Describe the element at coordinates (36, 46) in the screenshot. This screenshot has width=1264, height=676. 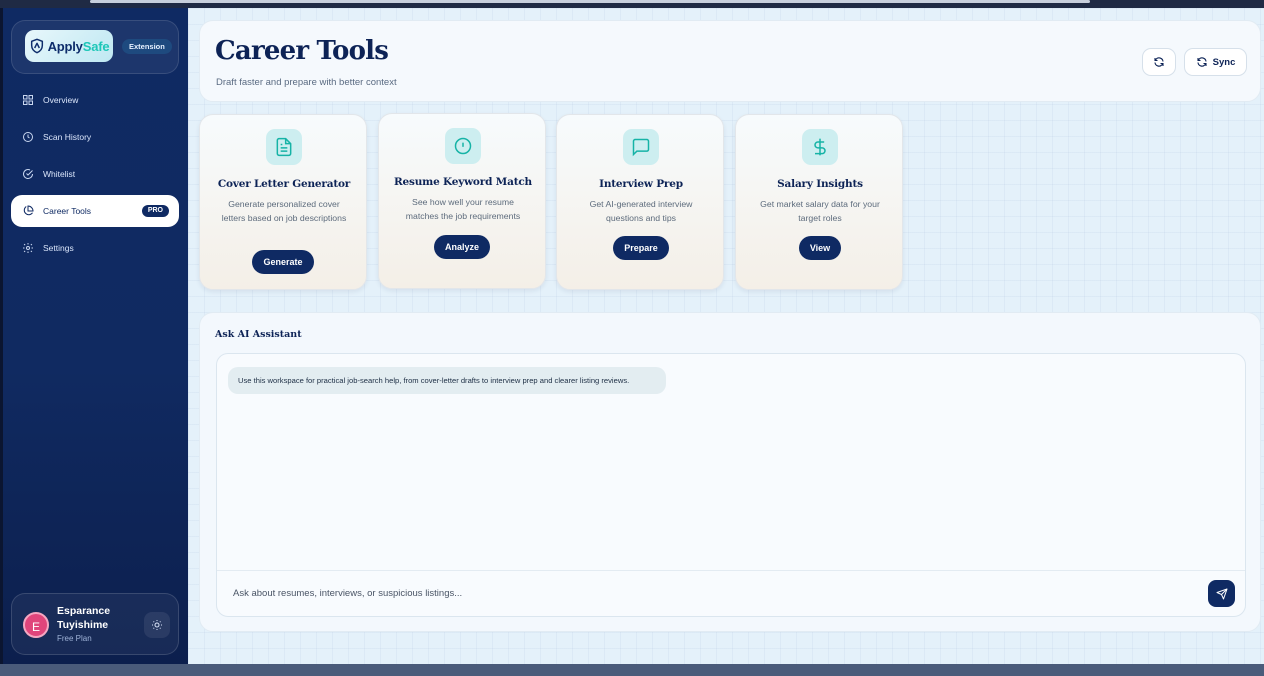
I see `shield-logo-icon` at that location.